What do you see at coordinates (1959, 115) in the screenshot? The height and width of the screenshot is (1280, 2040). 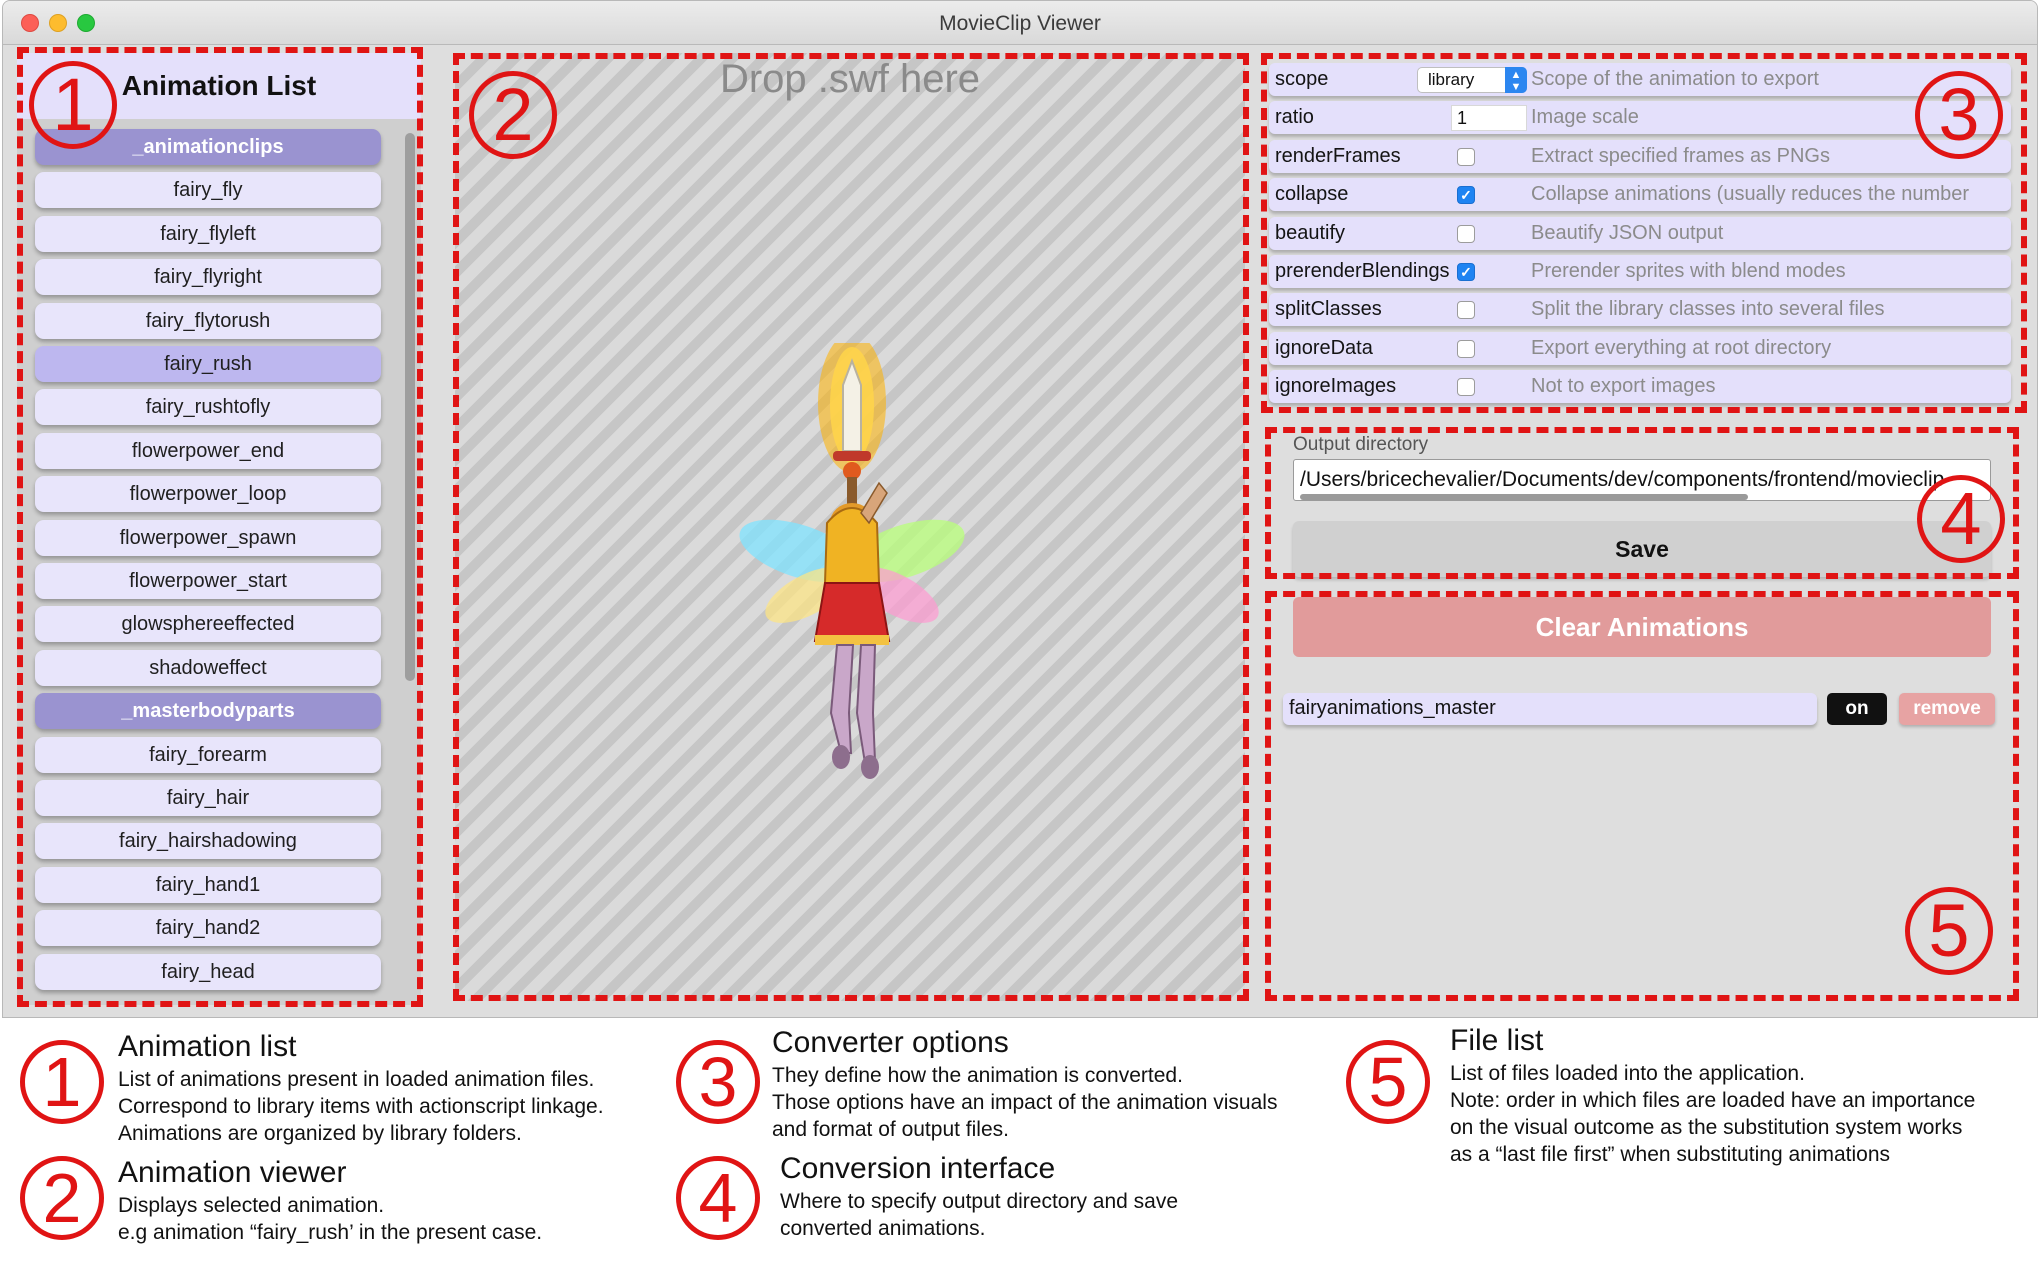 I see `annotation-number-3: 3` at bounding box center [1959, 115].